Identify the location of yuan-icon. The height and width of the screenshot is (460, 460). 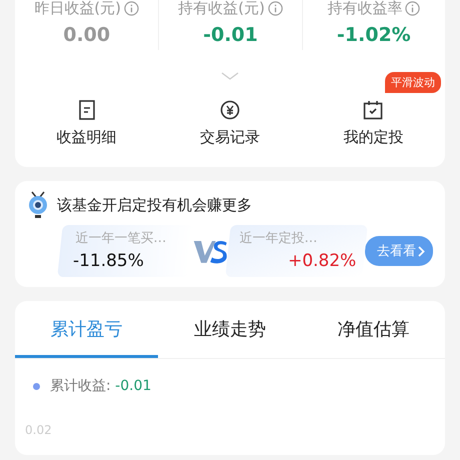
(230, 110).